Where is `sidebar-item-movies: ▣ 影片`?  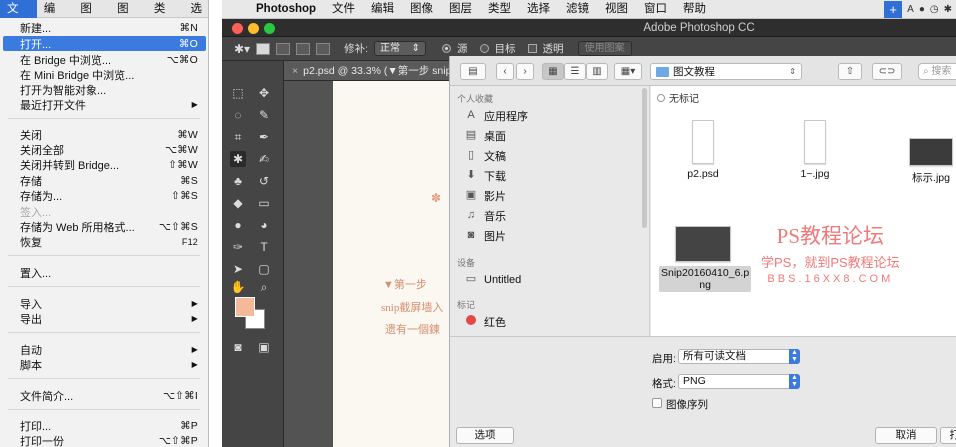
sidebar-item-movies: ▣ 影片 is located at coordinates (485, 195).